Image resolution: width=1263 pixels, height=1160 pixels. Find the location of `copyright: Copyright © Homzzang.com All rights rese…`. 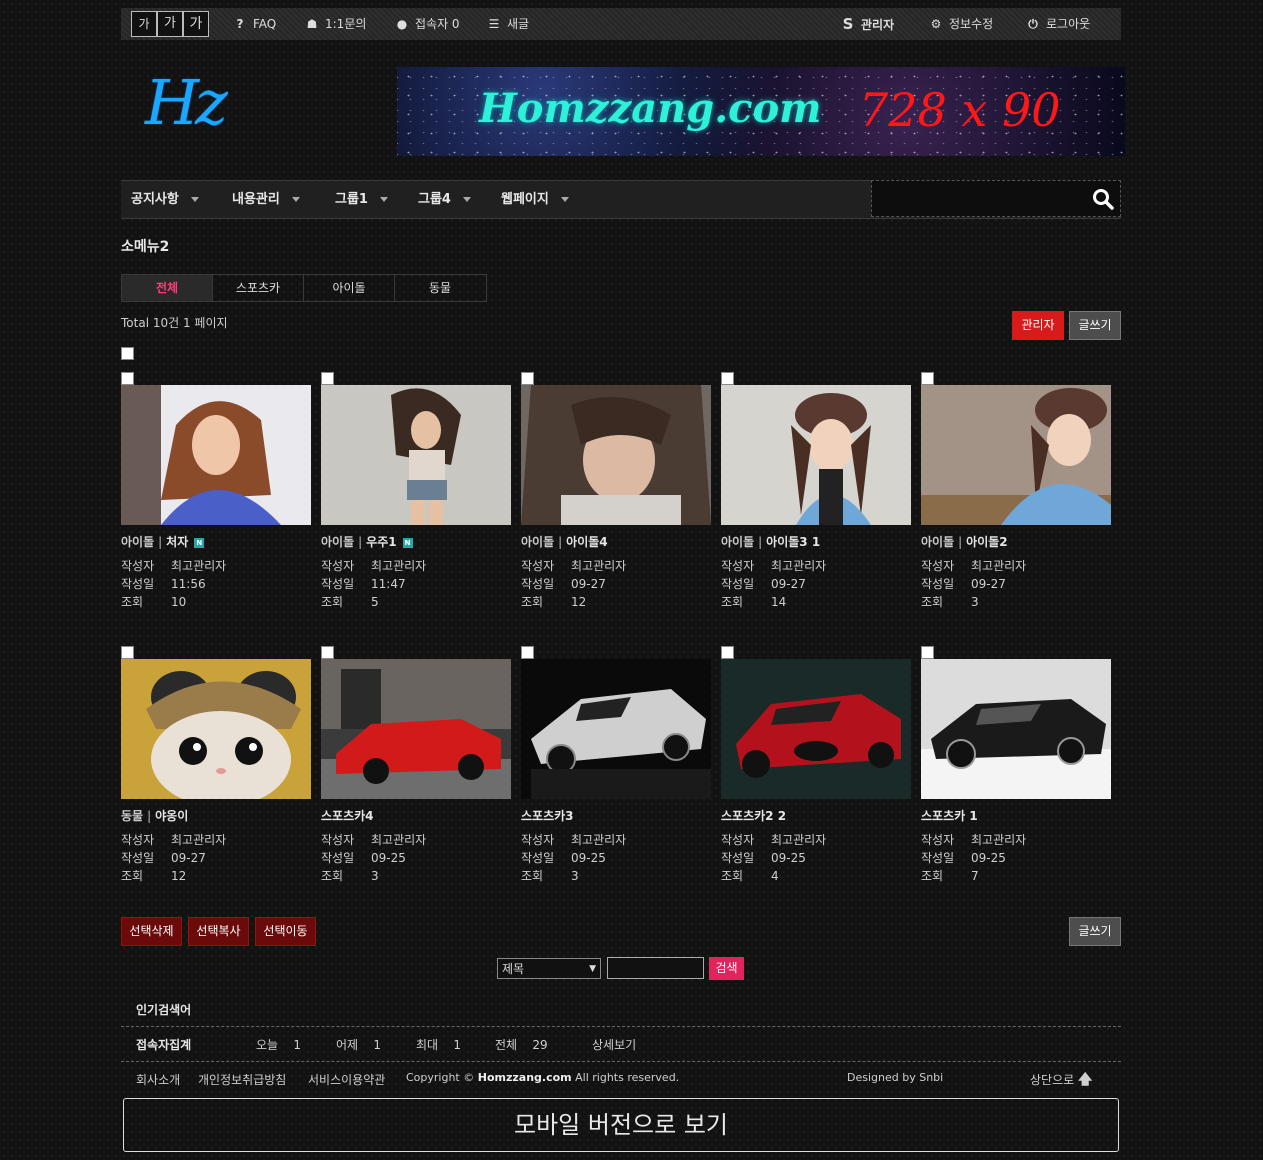

copyright: Copyright © Homzzang.com All rights rese… is located at coordinates (543, 1077).